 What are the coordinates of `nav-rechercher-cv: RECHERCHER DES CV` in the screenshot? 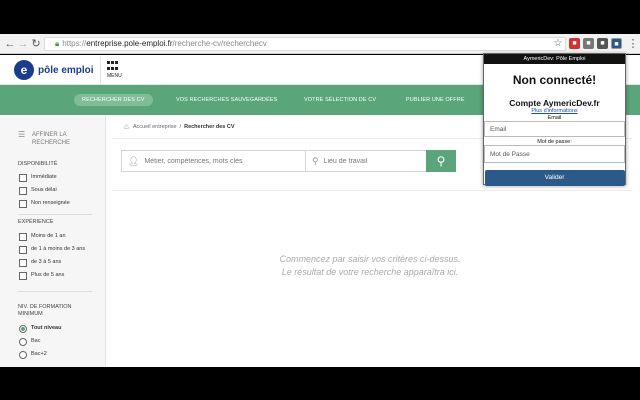 It's located at (113, 100).